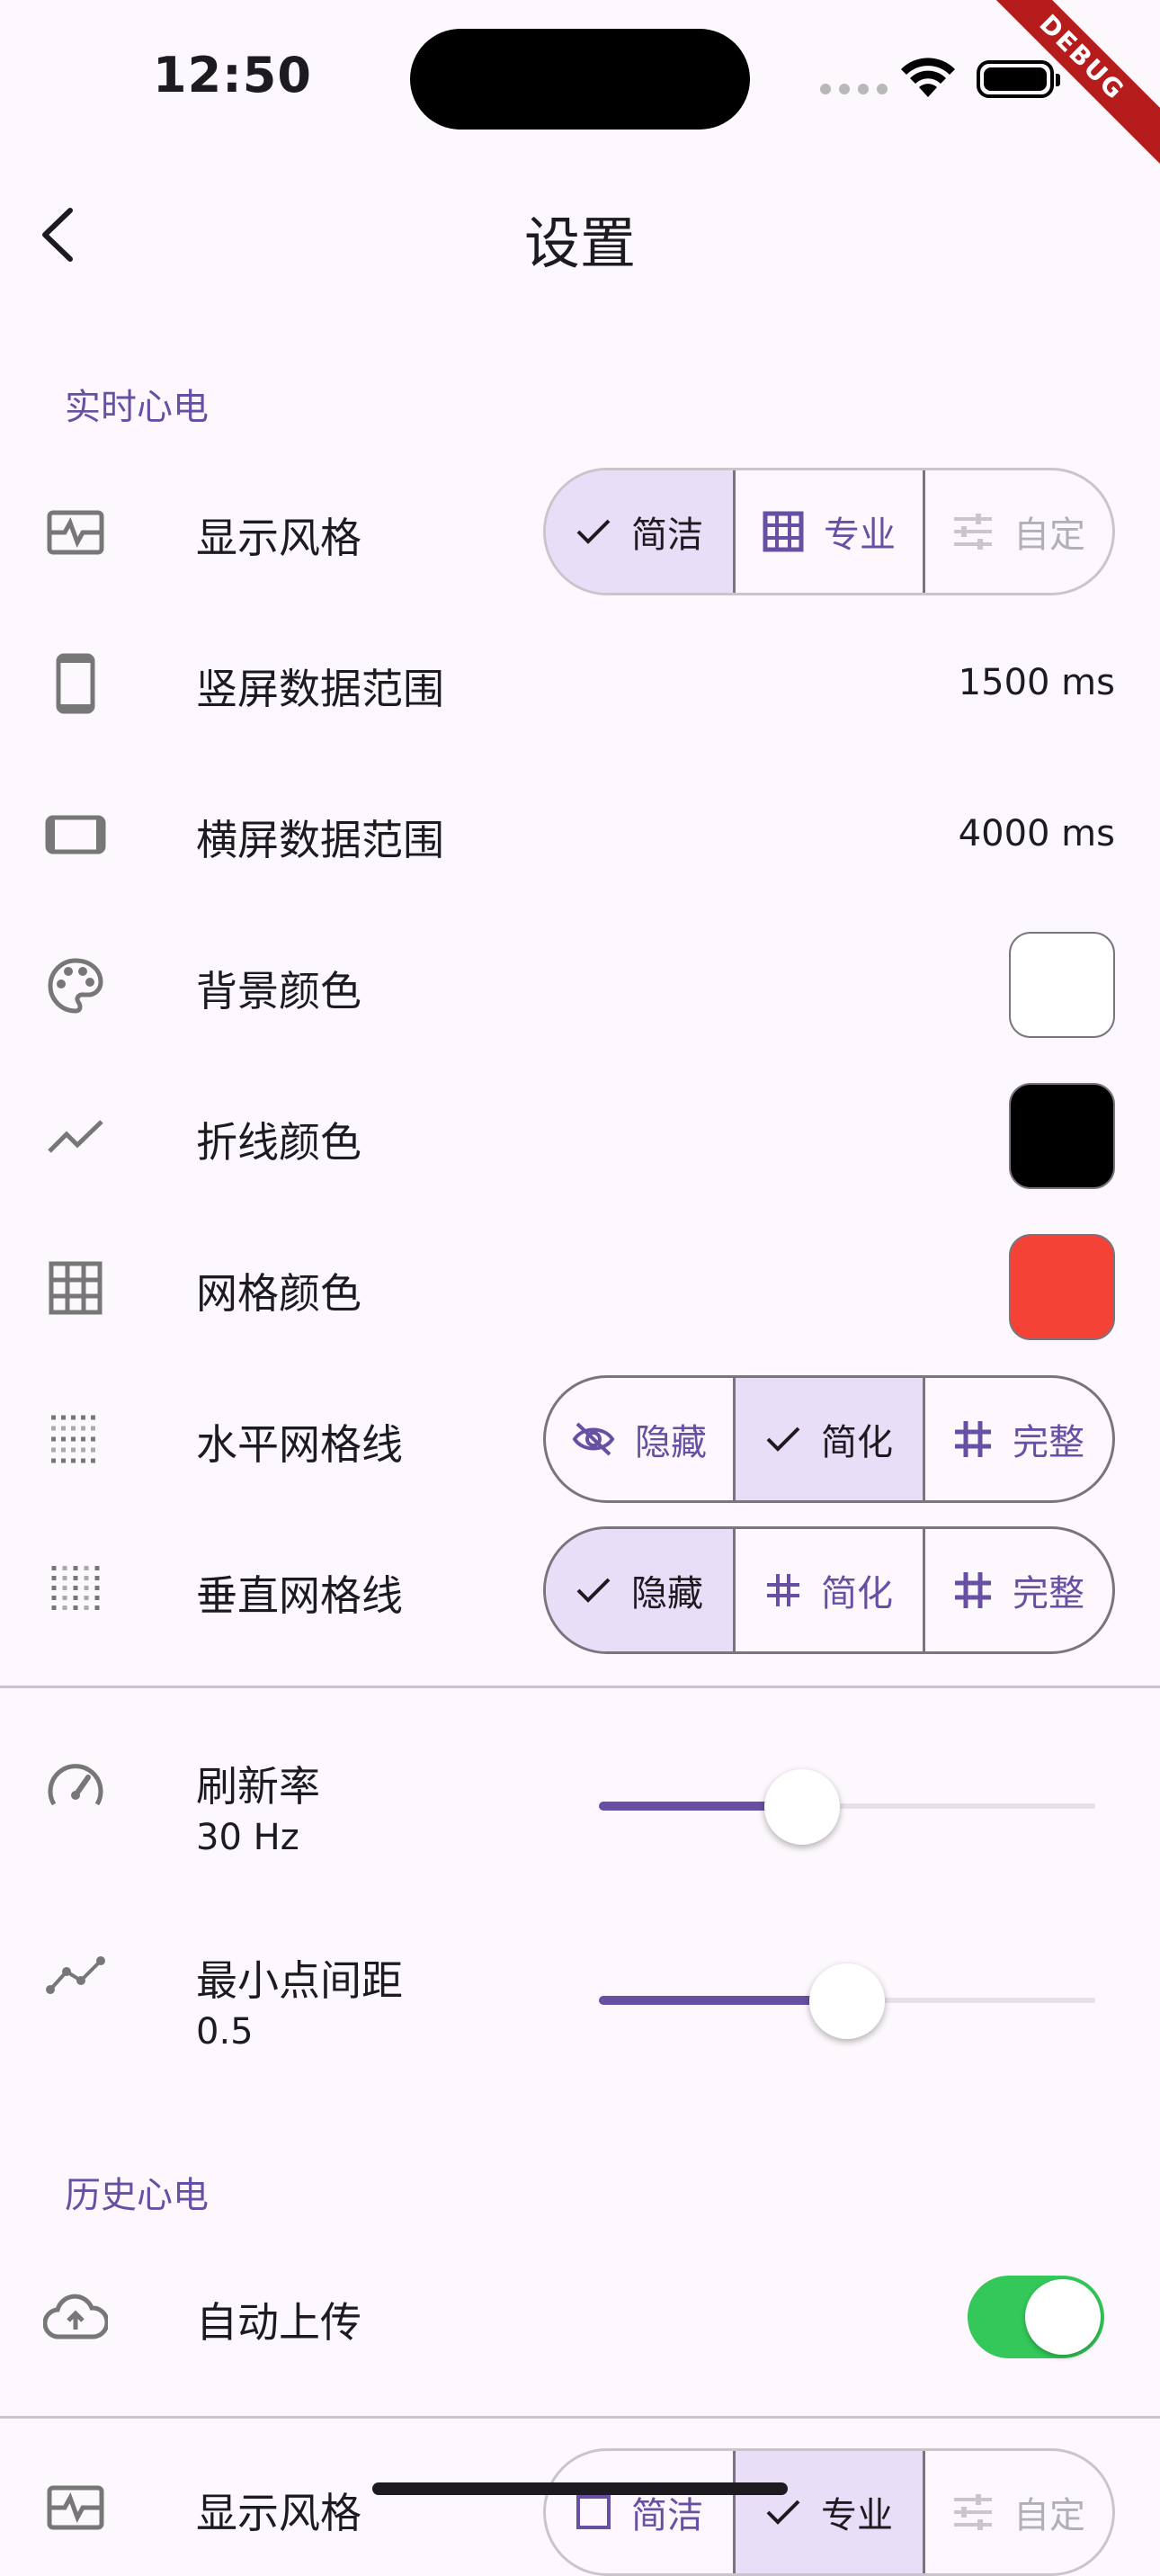 This screenshot has height=2576, width=1160. I want to click on display-style-segmented: 简洁 专业 自定, so click(829, 531).